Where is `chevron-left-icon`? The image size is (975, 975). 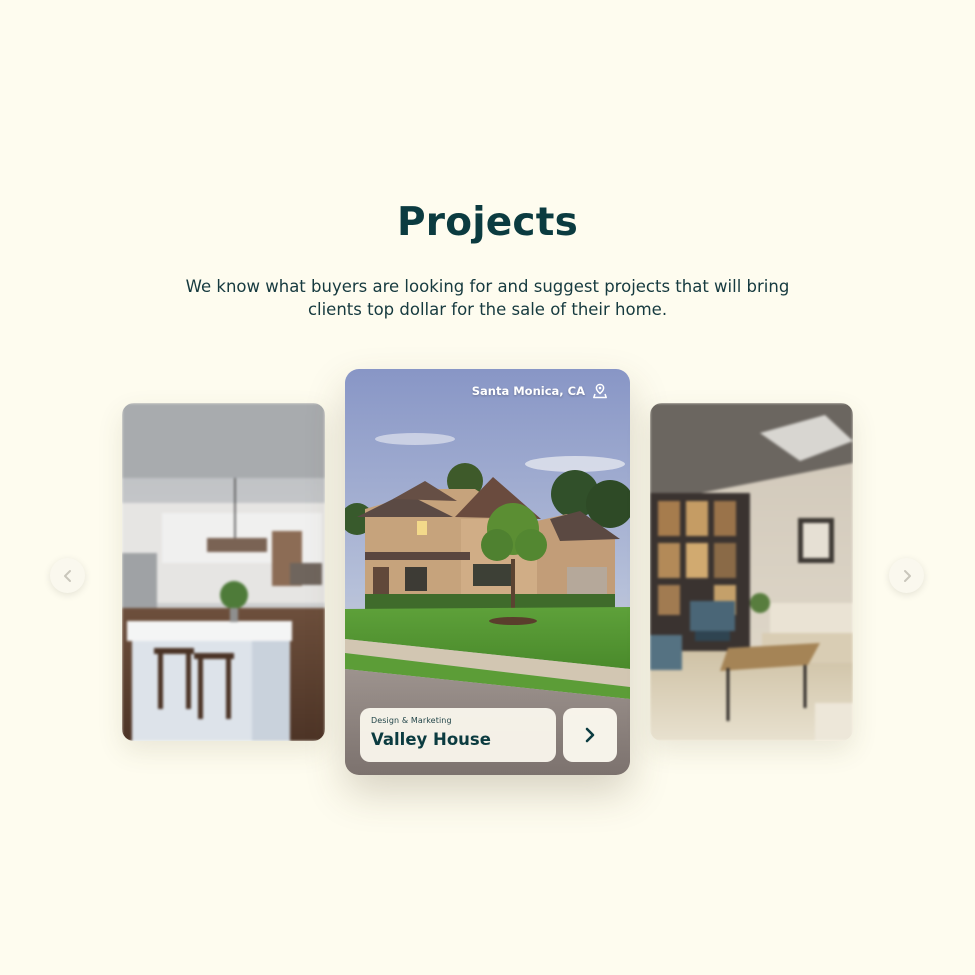 chevron-left-icon is located at coordinates (67, 575).